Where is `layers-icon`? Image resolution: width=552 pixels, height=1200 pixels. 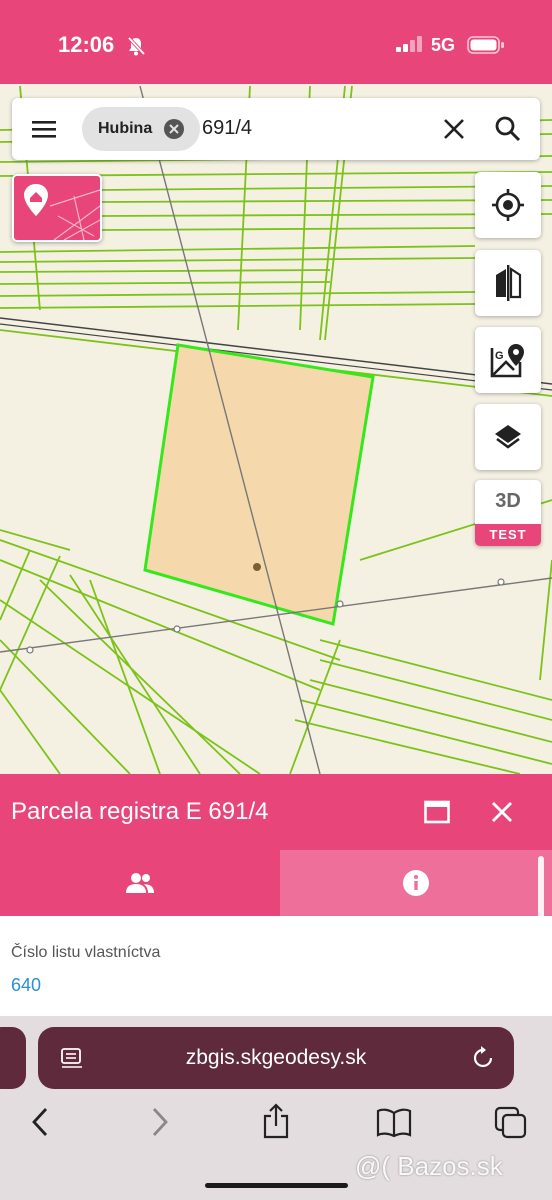
layers-icon is located at coordinates (508, 437).